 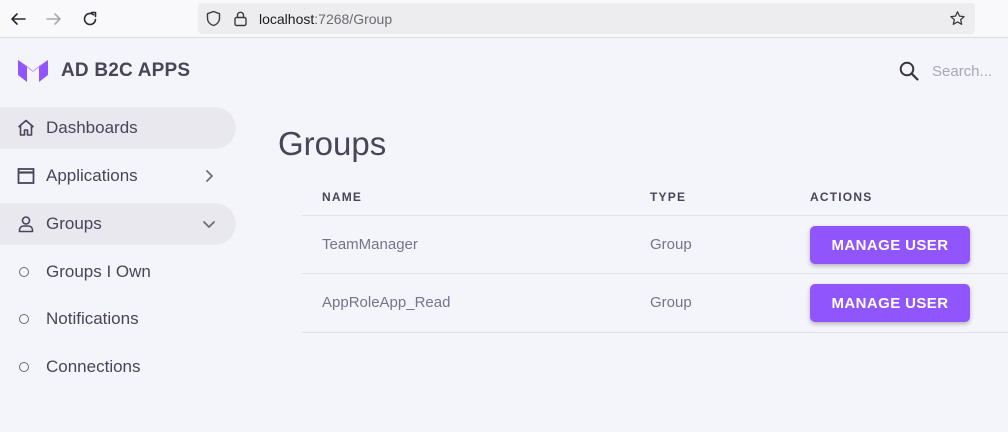 I want to click on sidebar-item-dashboards: Dashboards, so click(x=118, y=128).